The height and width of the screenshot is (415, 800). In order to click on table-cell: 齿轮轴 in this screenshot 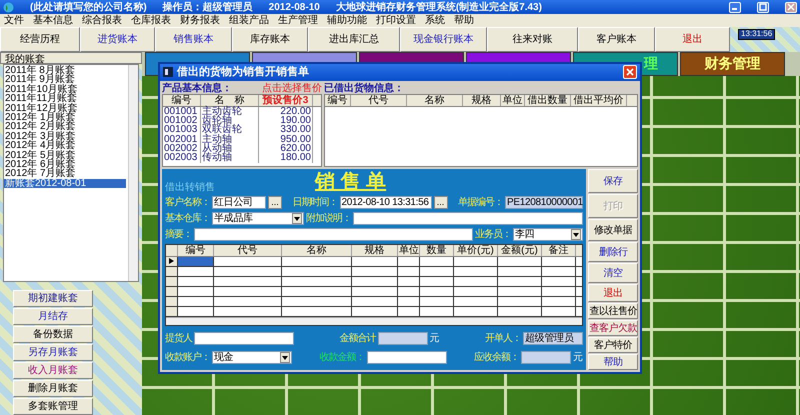, I will do `click(230, 121)`.